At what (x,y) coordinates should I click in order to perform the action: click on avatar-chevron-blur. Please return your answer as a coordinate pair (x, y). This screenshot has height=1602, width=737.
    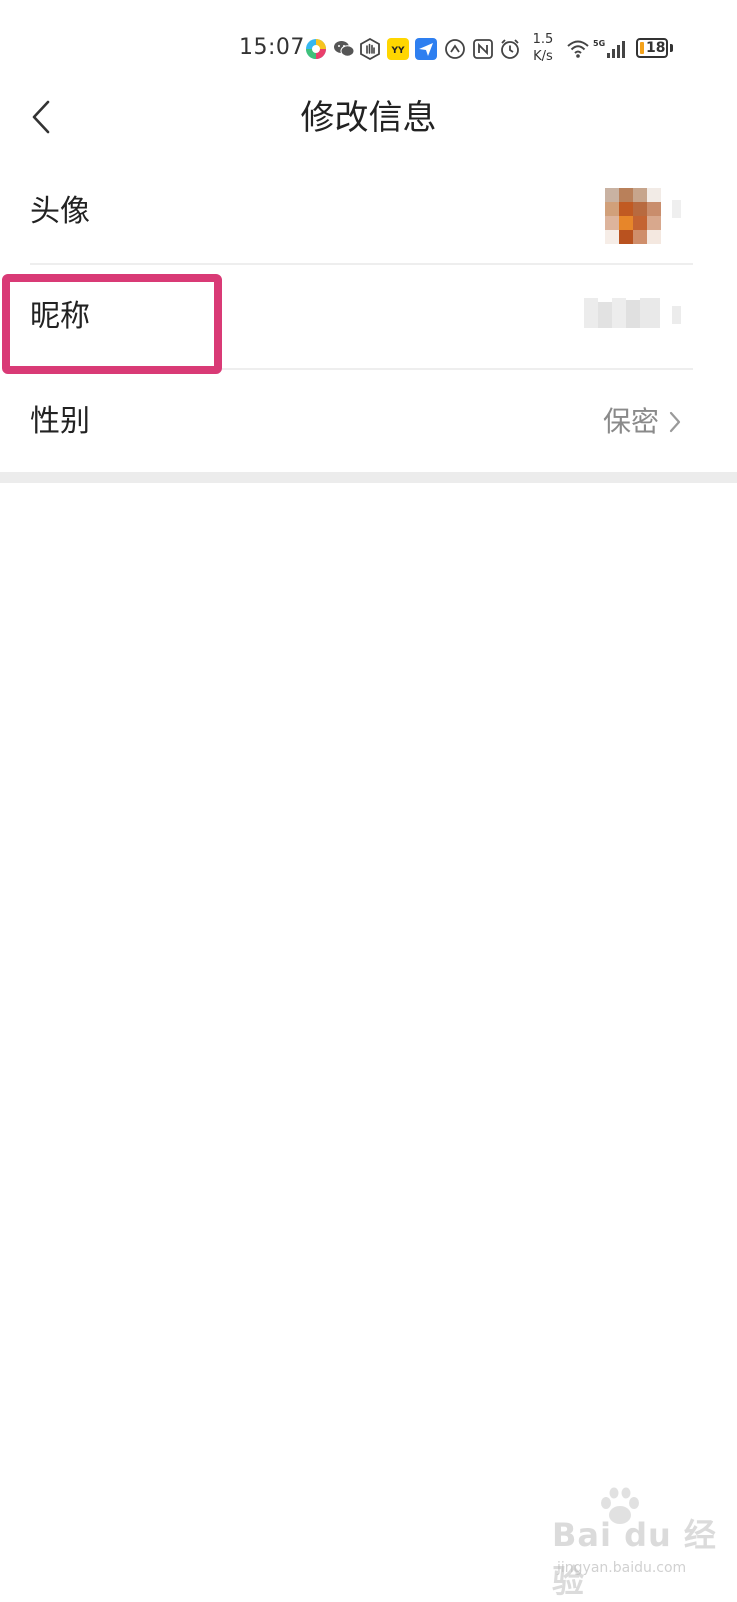
    Looking at the image, I should click on (676, 209).